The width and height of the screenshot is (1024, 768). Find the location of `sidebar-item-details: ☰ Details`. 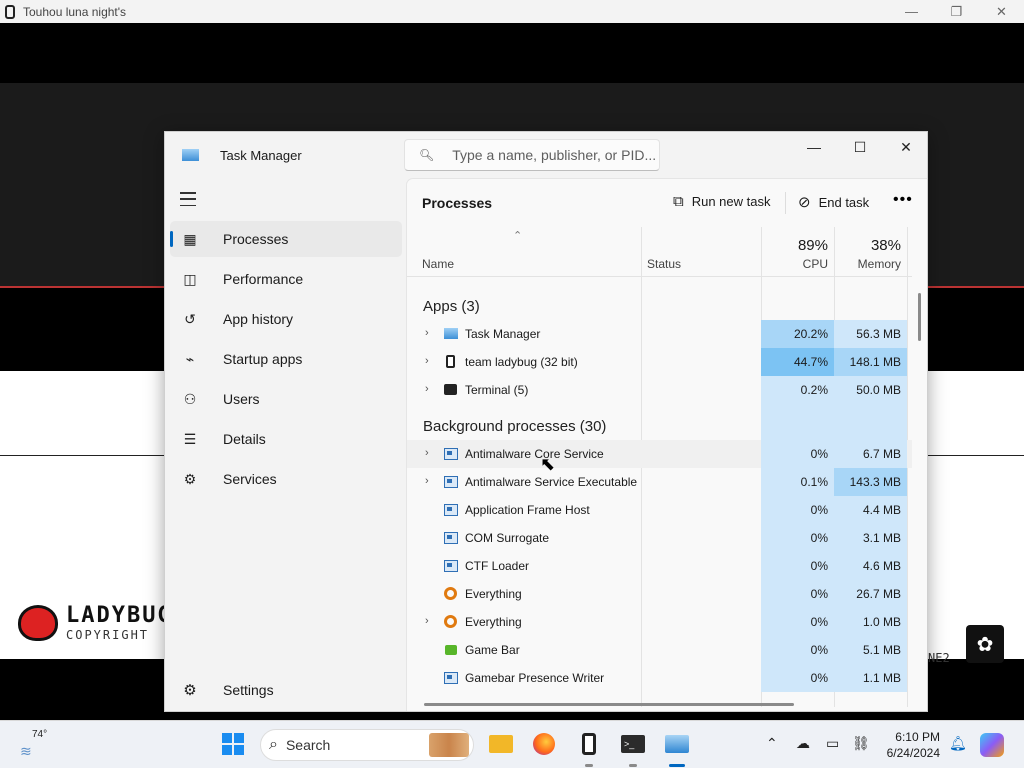

sidebar-item-details: ☰ Details is located at coordinates (286, 439).